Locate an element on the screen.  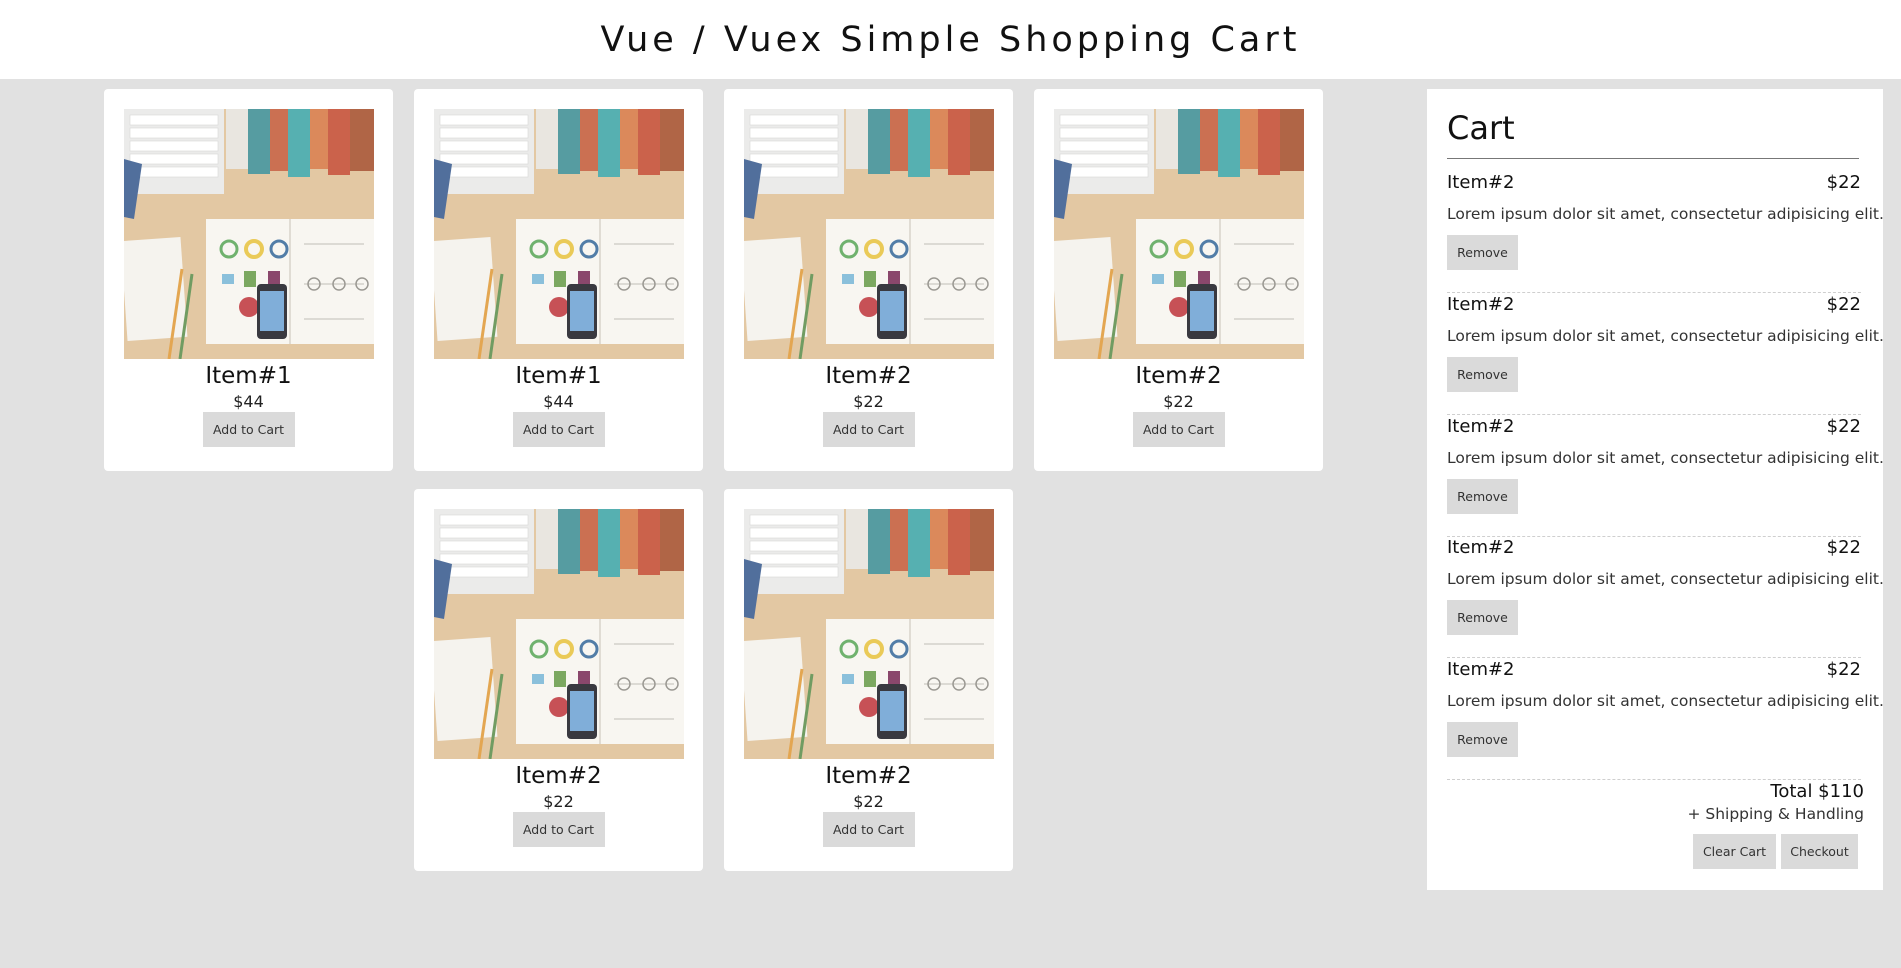
cart-actions: Clear Cart Checkout is located at coordinates (1775, 851).